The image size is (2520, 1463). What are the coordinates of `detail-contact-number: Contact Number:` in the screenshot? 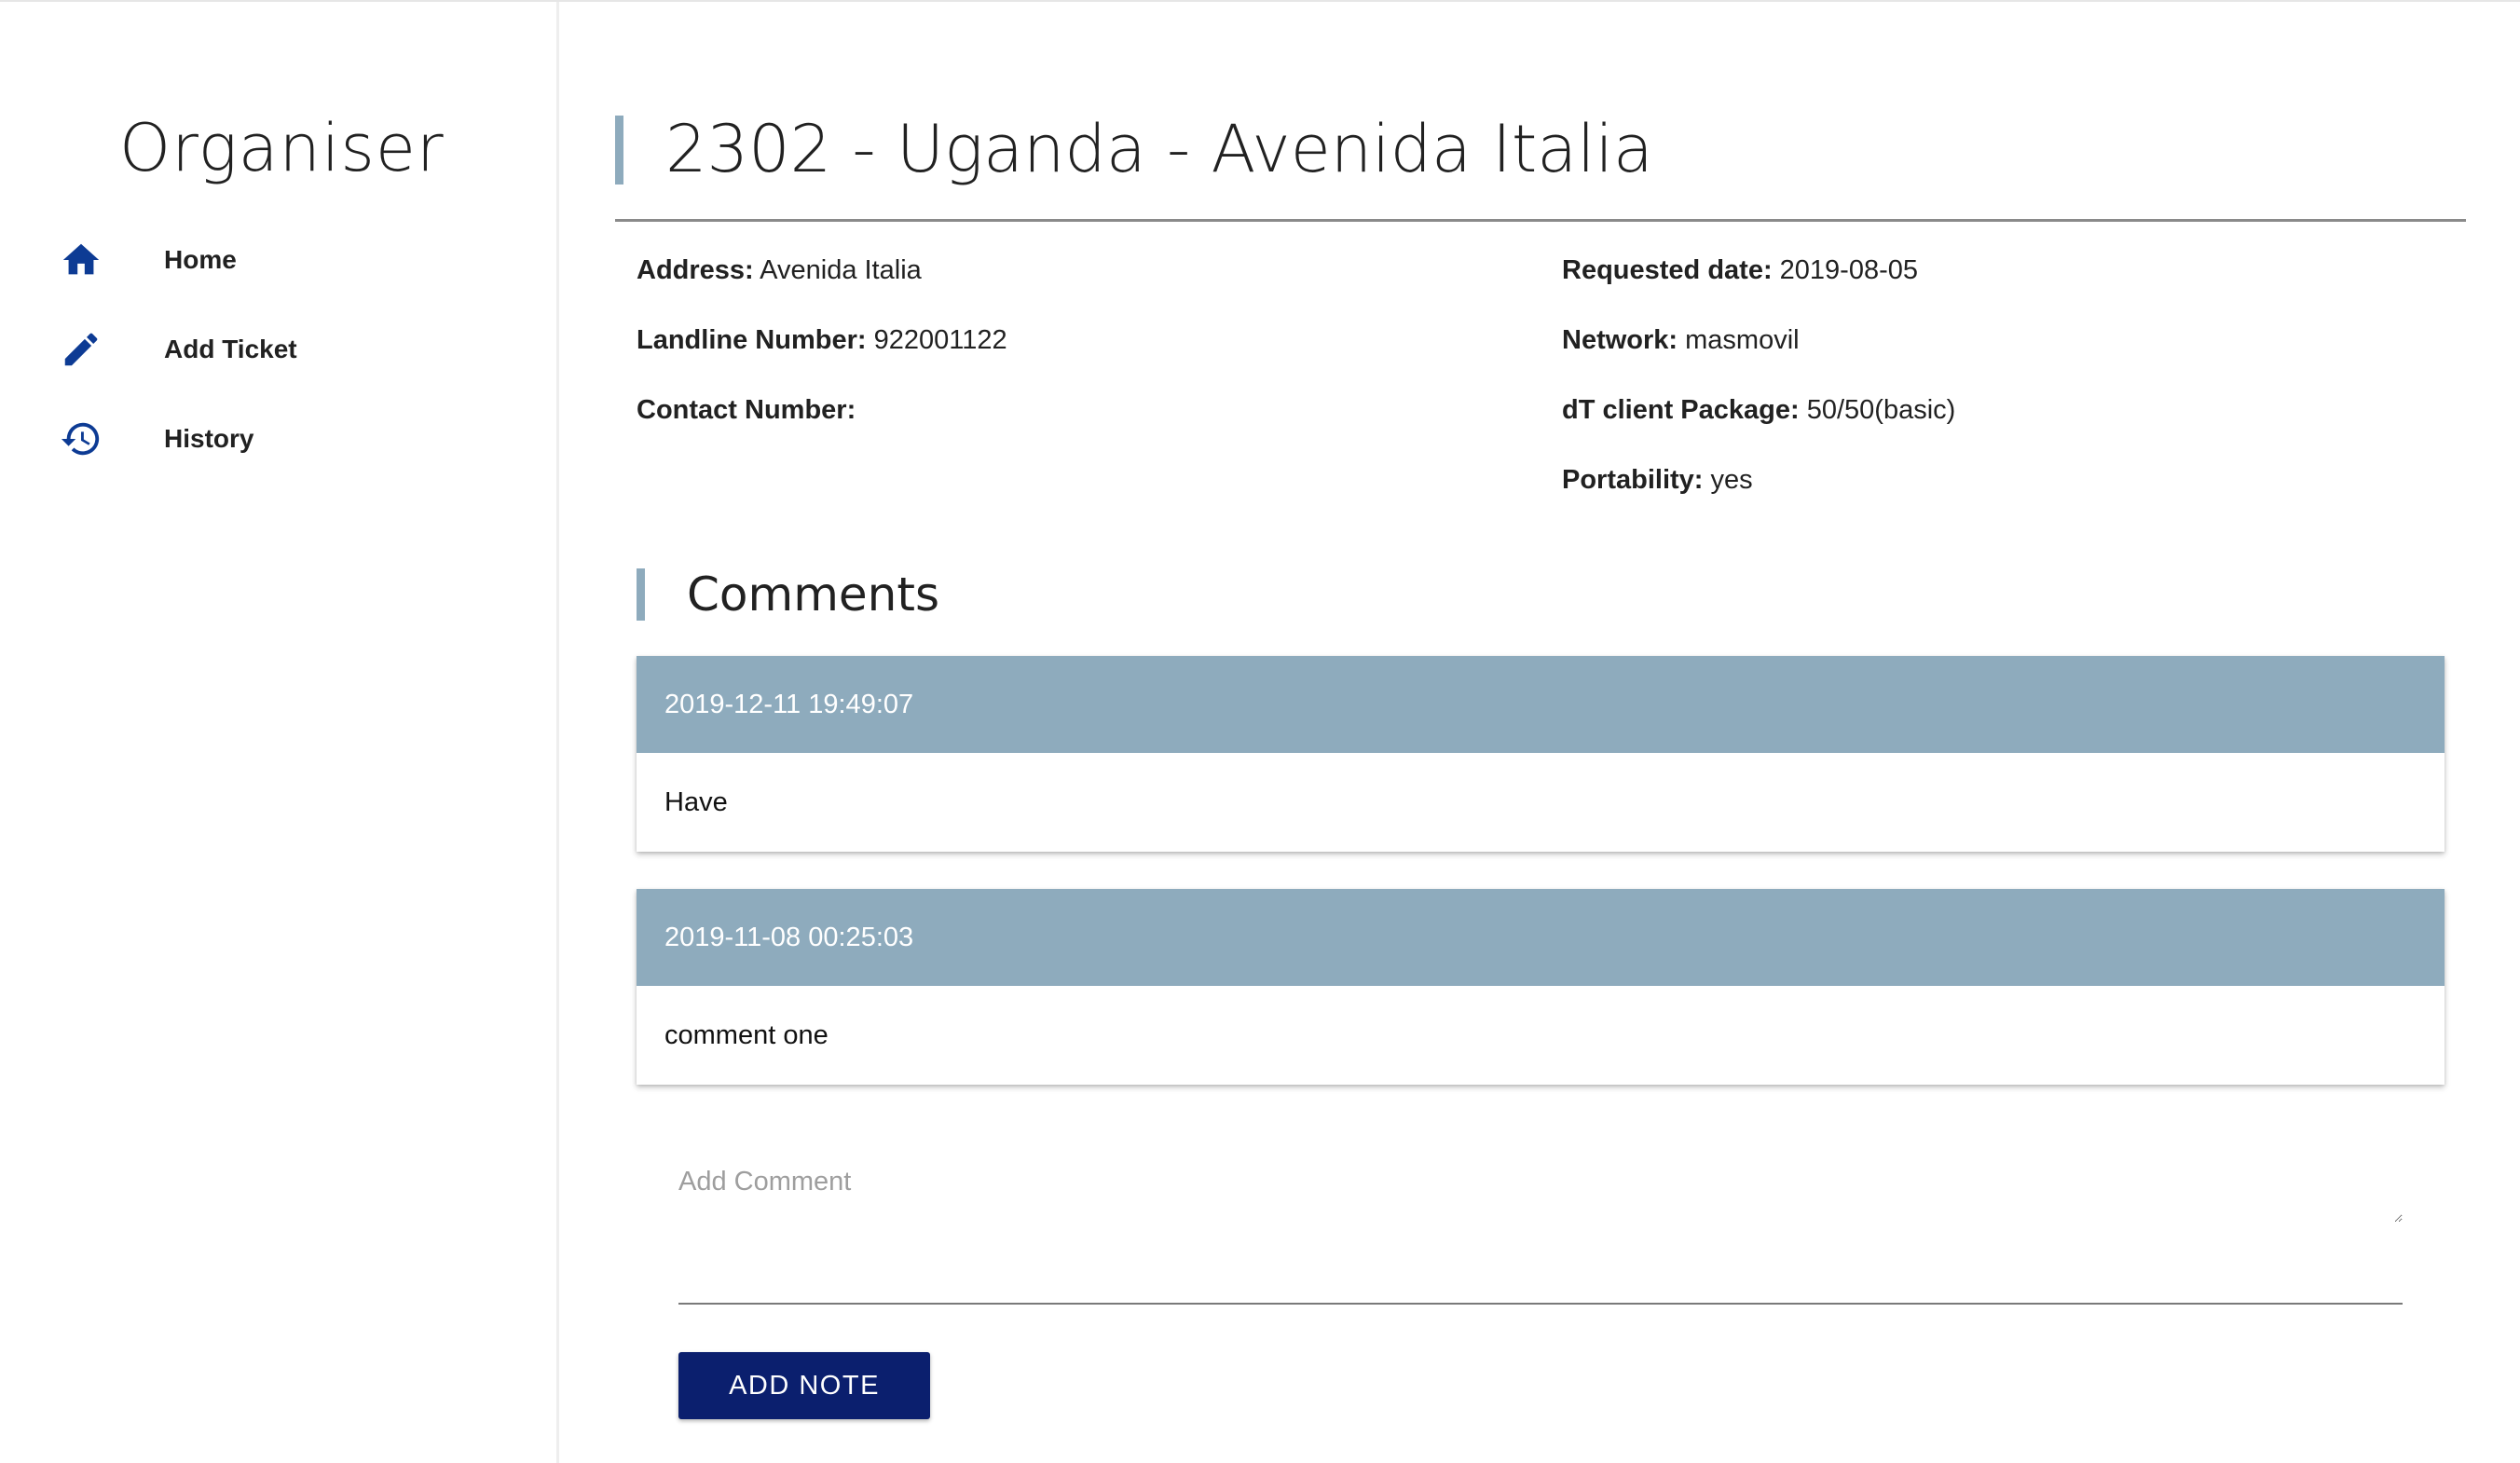 It's located at (746, 410).